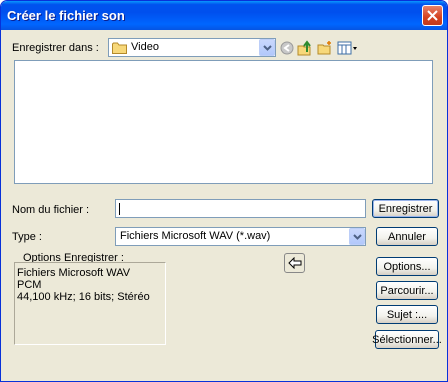  I want to click on save-in-value: Video, so click(145, 47).